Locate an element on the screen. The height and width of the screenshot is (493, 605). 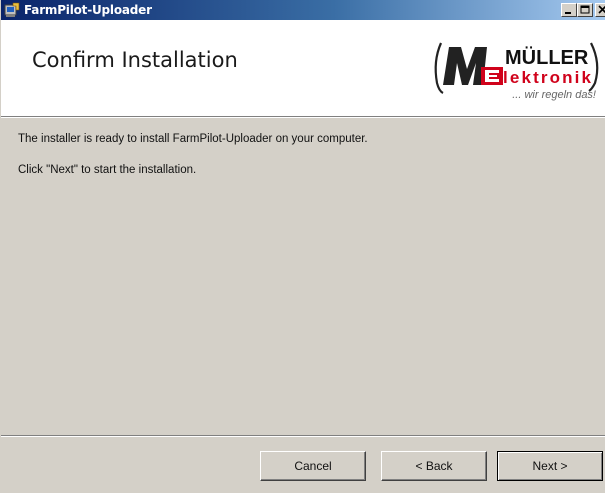
footer-divider-highlight is located at coordinates (303, 436).